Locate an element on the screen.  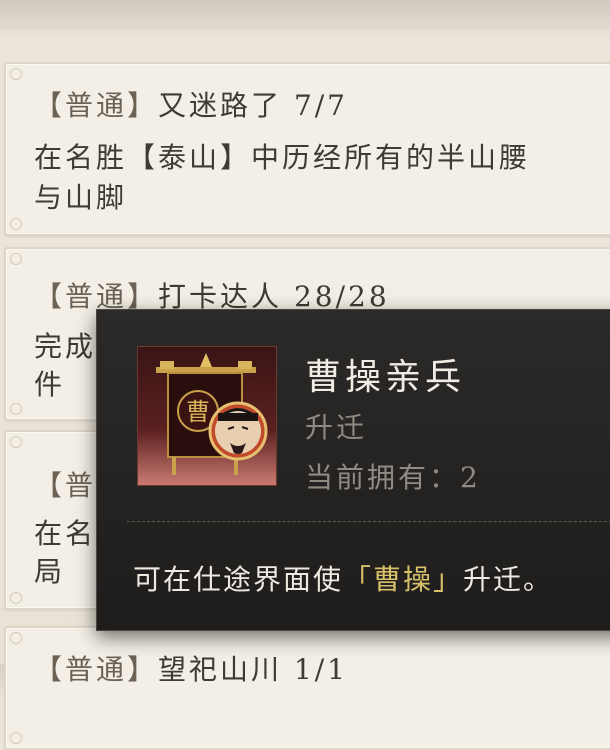
desc-suffix: 升迁。 is located at coordinates (508, 579).